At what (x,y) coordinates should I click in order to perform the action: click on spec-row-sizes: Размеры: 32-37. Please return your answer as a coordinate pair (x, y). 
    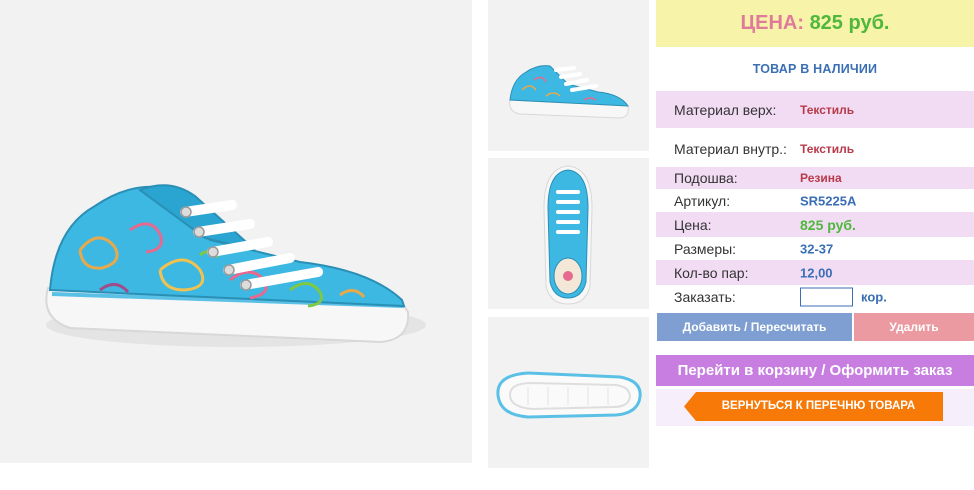
    Looking at the image, I should click on (815, 248).